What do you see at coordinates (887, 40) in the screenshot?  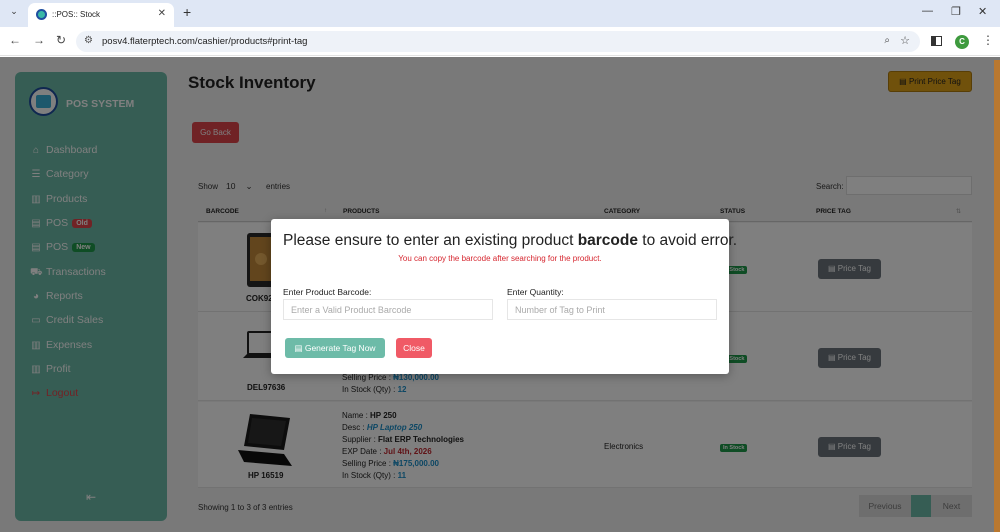 I see `zoom-icon: ⌕` at bounding box center [887, 40].